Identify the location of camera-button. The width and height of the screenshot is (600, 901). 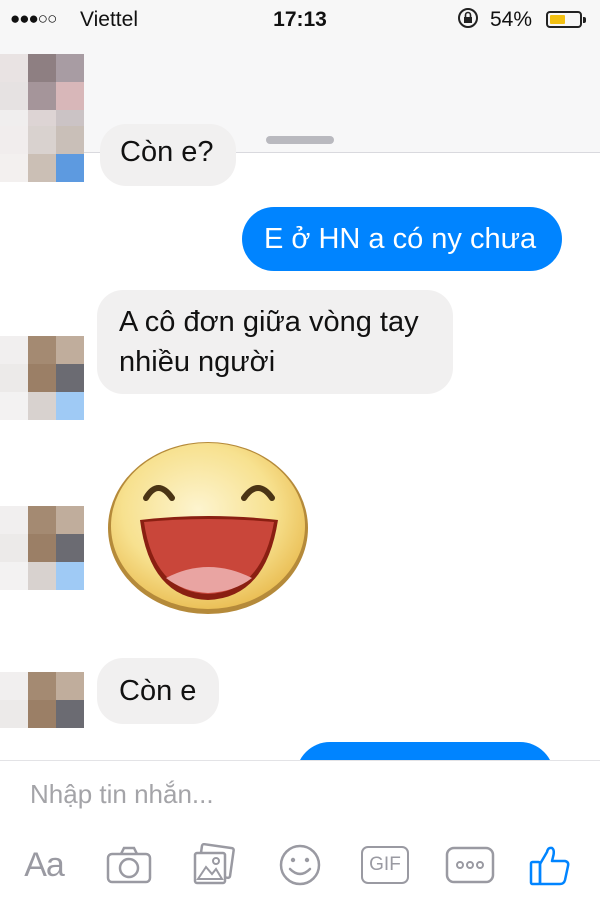
(129, 865).